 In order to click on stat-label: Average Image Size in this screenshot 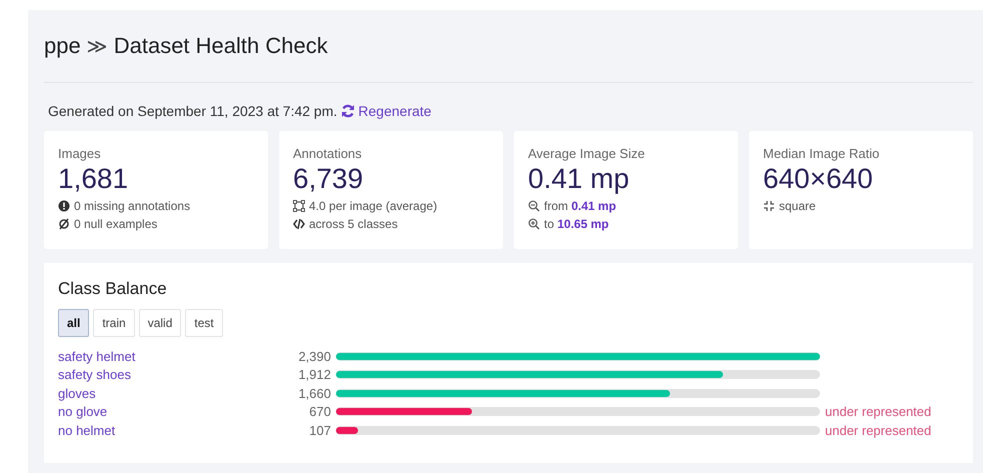, I will do `click(587, 153)`.